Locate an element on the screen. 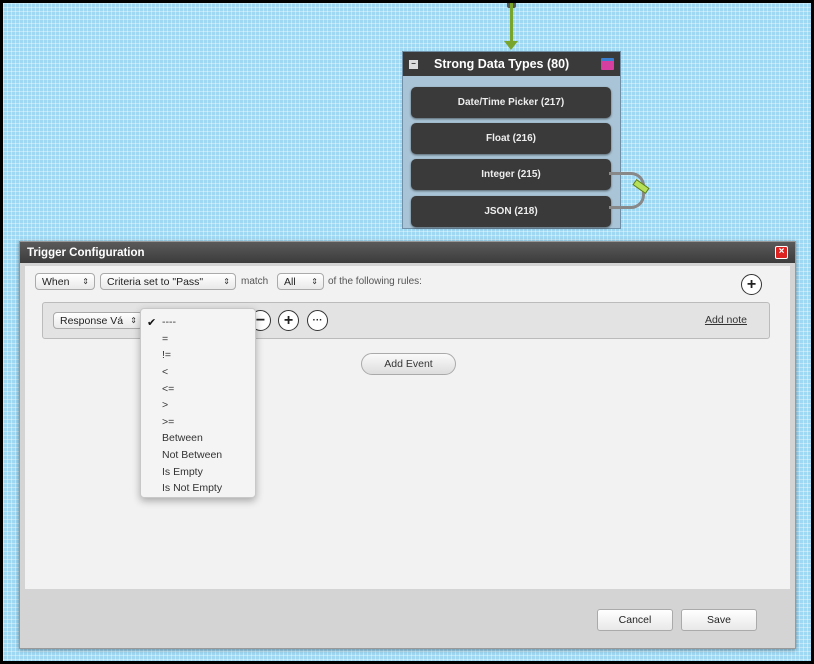 The image size is (814, 664). operator-option-label: <= is located at coordinates (168, 388).